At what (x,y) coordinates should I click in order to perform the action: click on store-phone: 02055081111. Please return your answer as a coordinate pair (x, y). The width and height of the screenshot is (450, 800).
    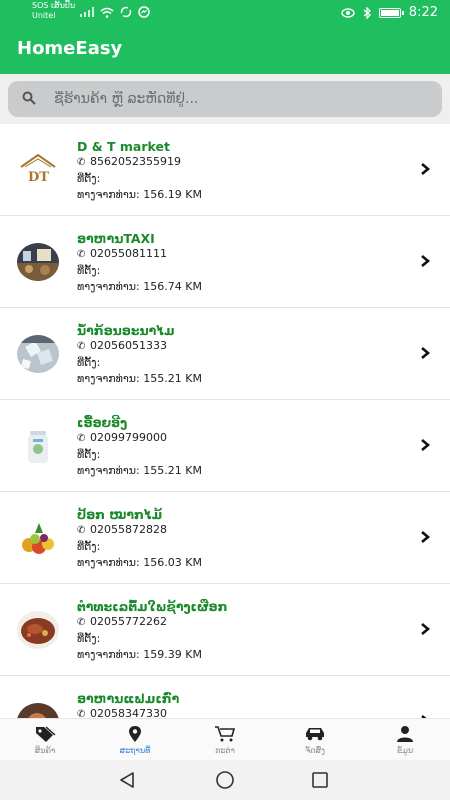
    Looking at the image, I should click on (128, 253).